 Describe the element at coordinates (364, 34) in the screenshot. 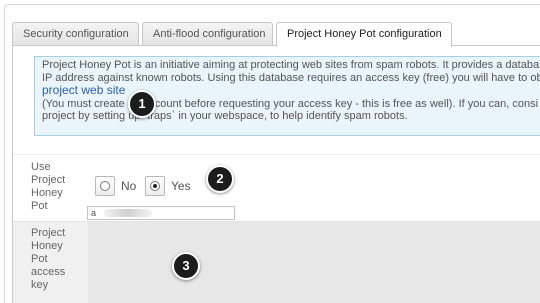

I see `tab-project-honey-pot-configuration: Project Honey Pot configuration` at that location.